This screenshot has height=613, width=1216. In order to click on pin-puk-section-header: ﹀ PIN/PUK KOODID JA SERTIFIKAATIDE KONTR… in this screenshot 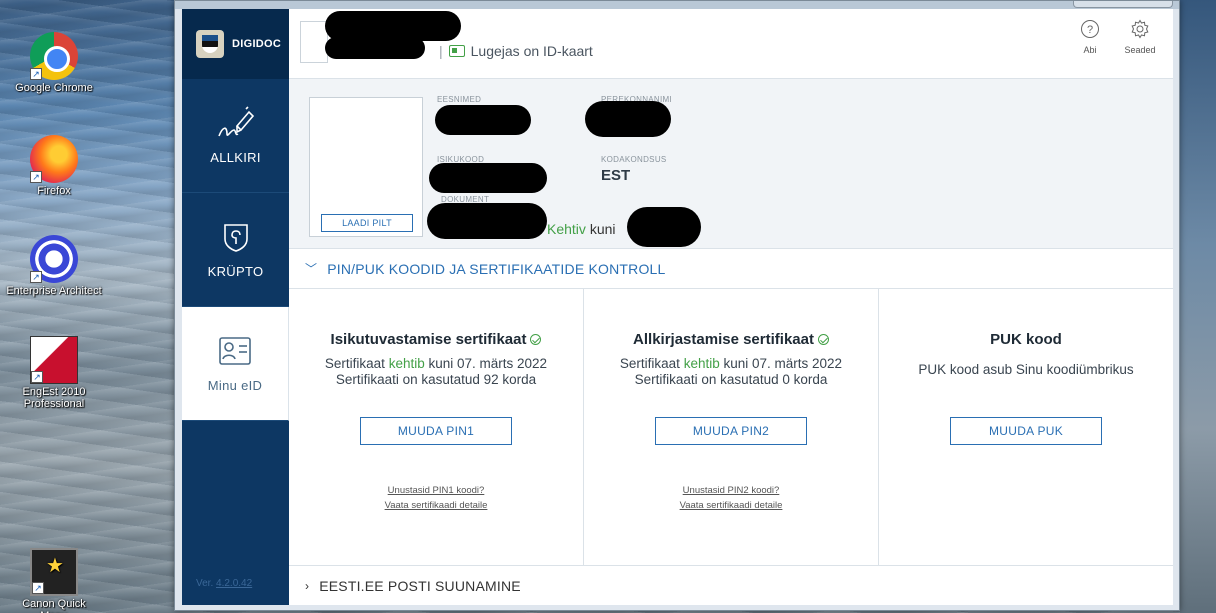, I will do `click(731, 269)`.